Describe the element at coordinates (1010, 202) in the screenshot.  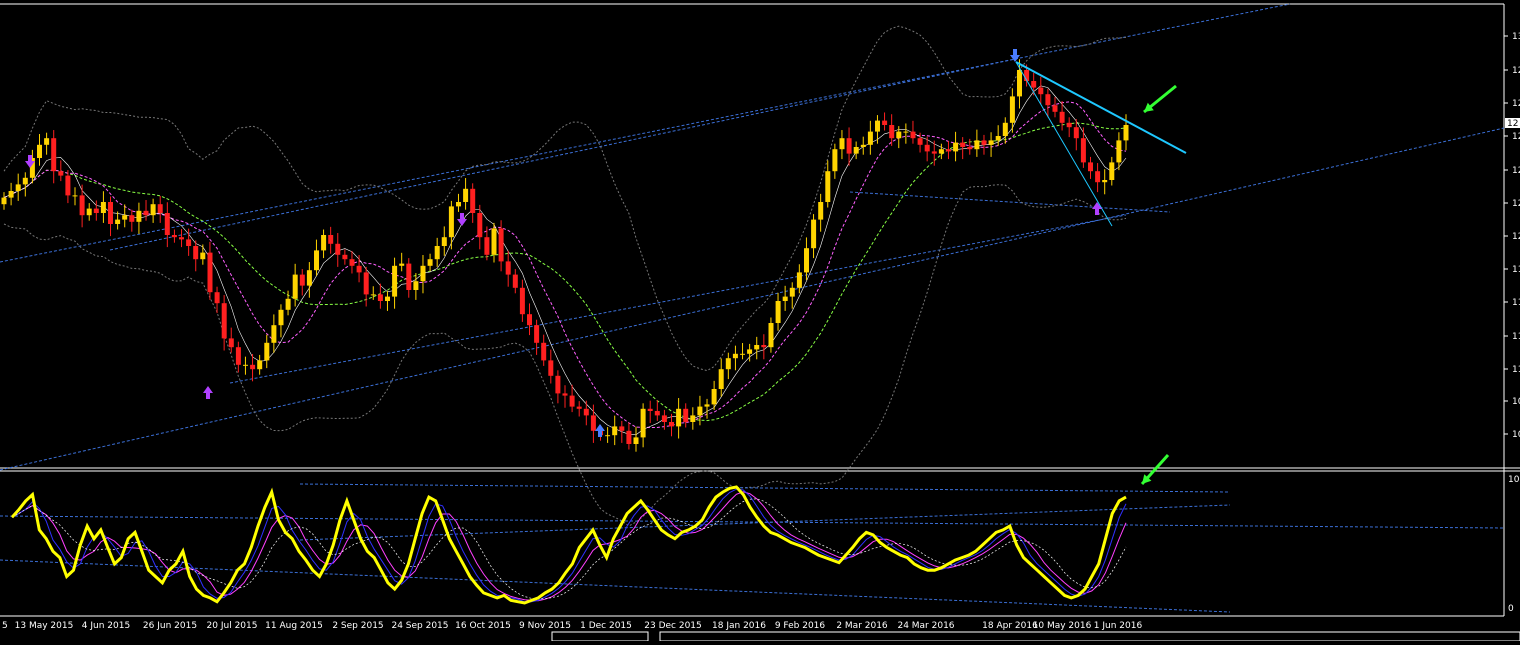
I see `support-line` at that location.